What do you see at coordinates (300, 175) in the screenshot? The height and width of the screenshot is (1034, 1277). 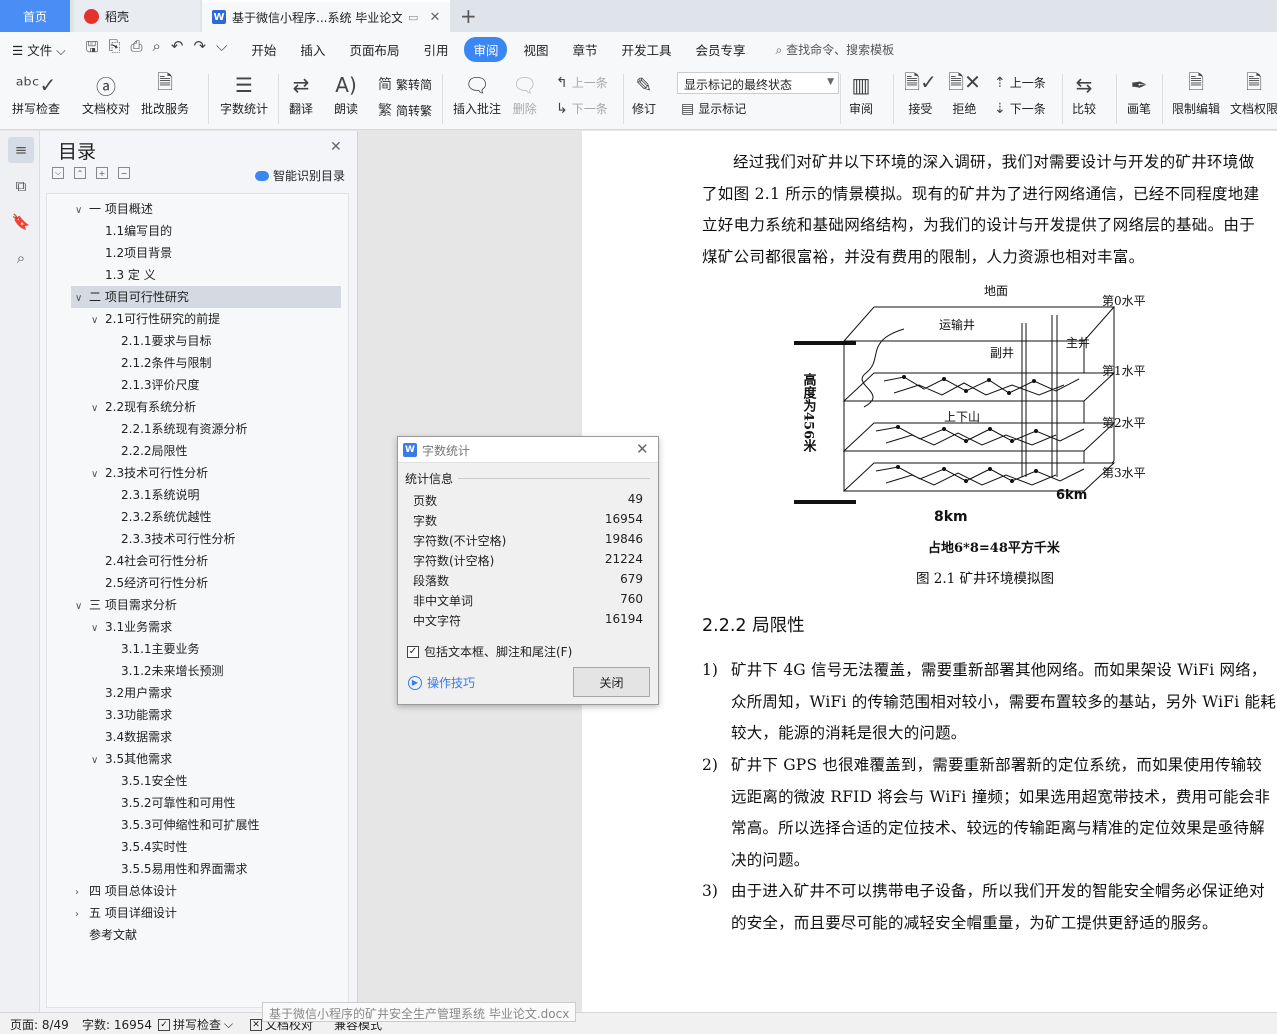 I see `ai-toc-button: 智能识别目录` at bounding box center [300, 175].